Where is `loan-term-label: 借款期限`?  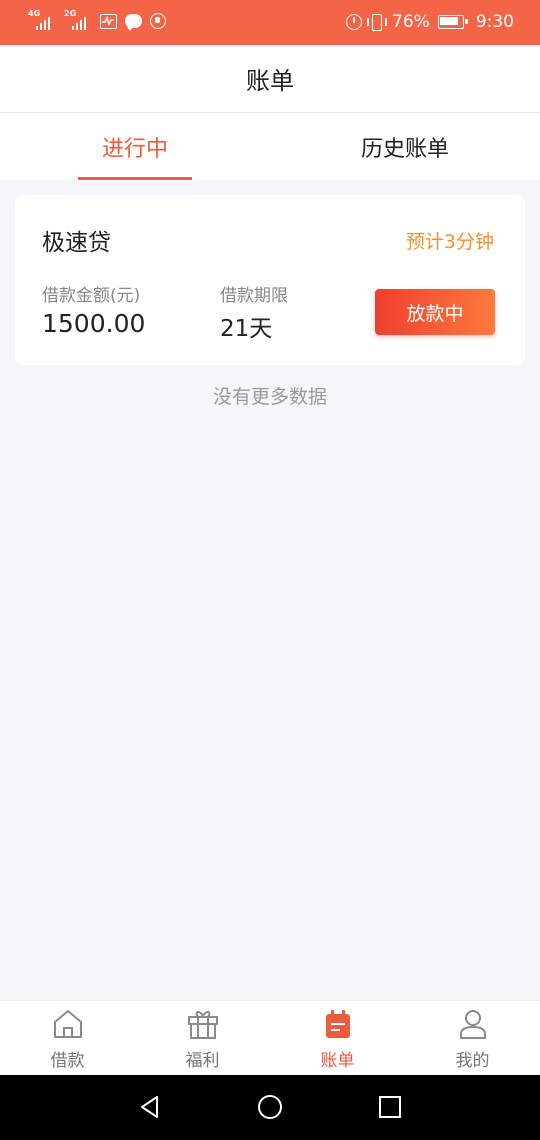
loan-term-label: 借款期限 is located at coordinates (254, 296).